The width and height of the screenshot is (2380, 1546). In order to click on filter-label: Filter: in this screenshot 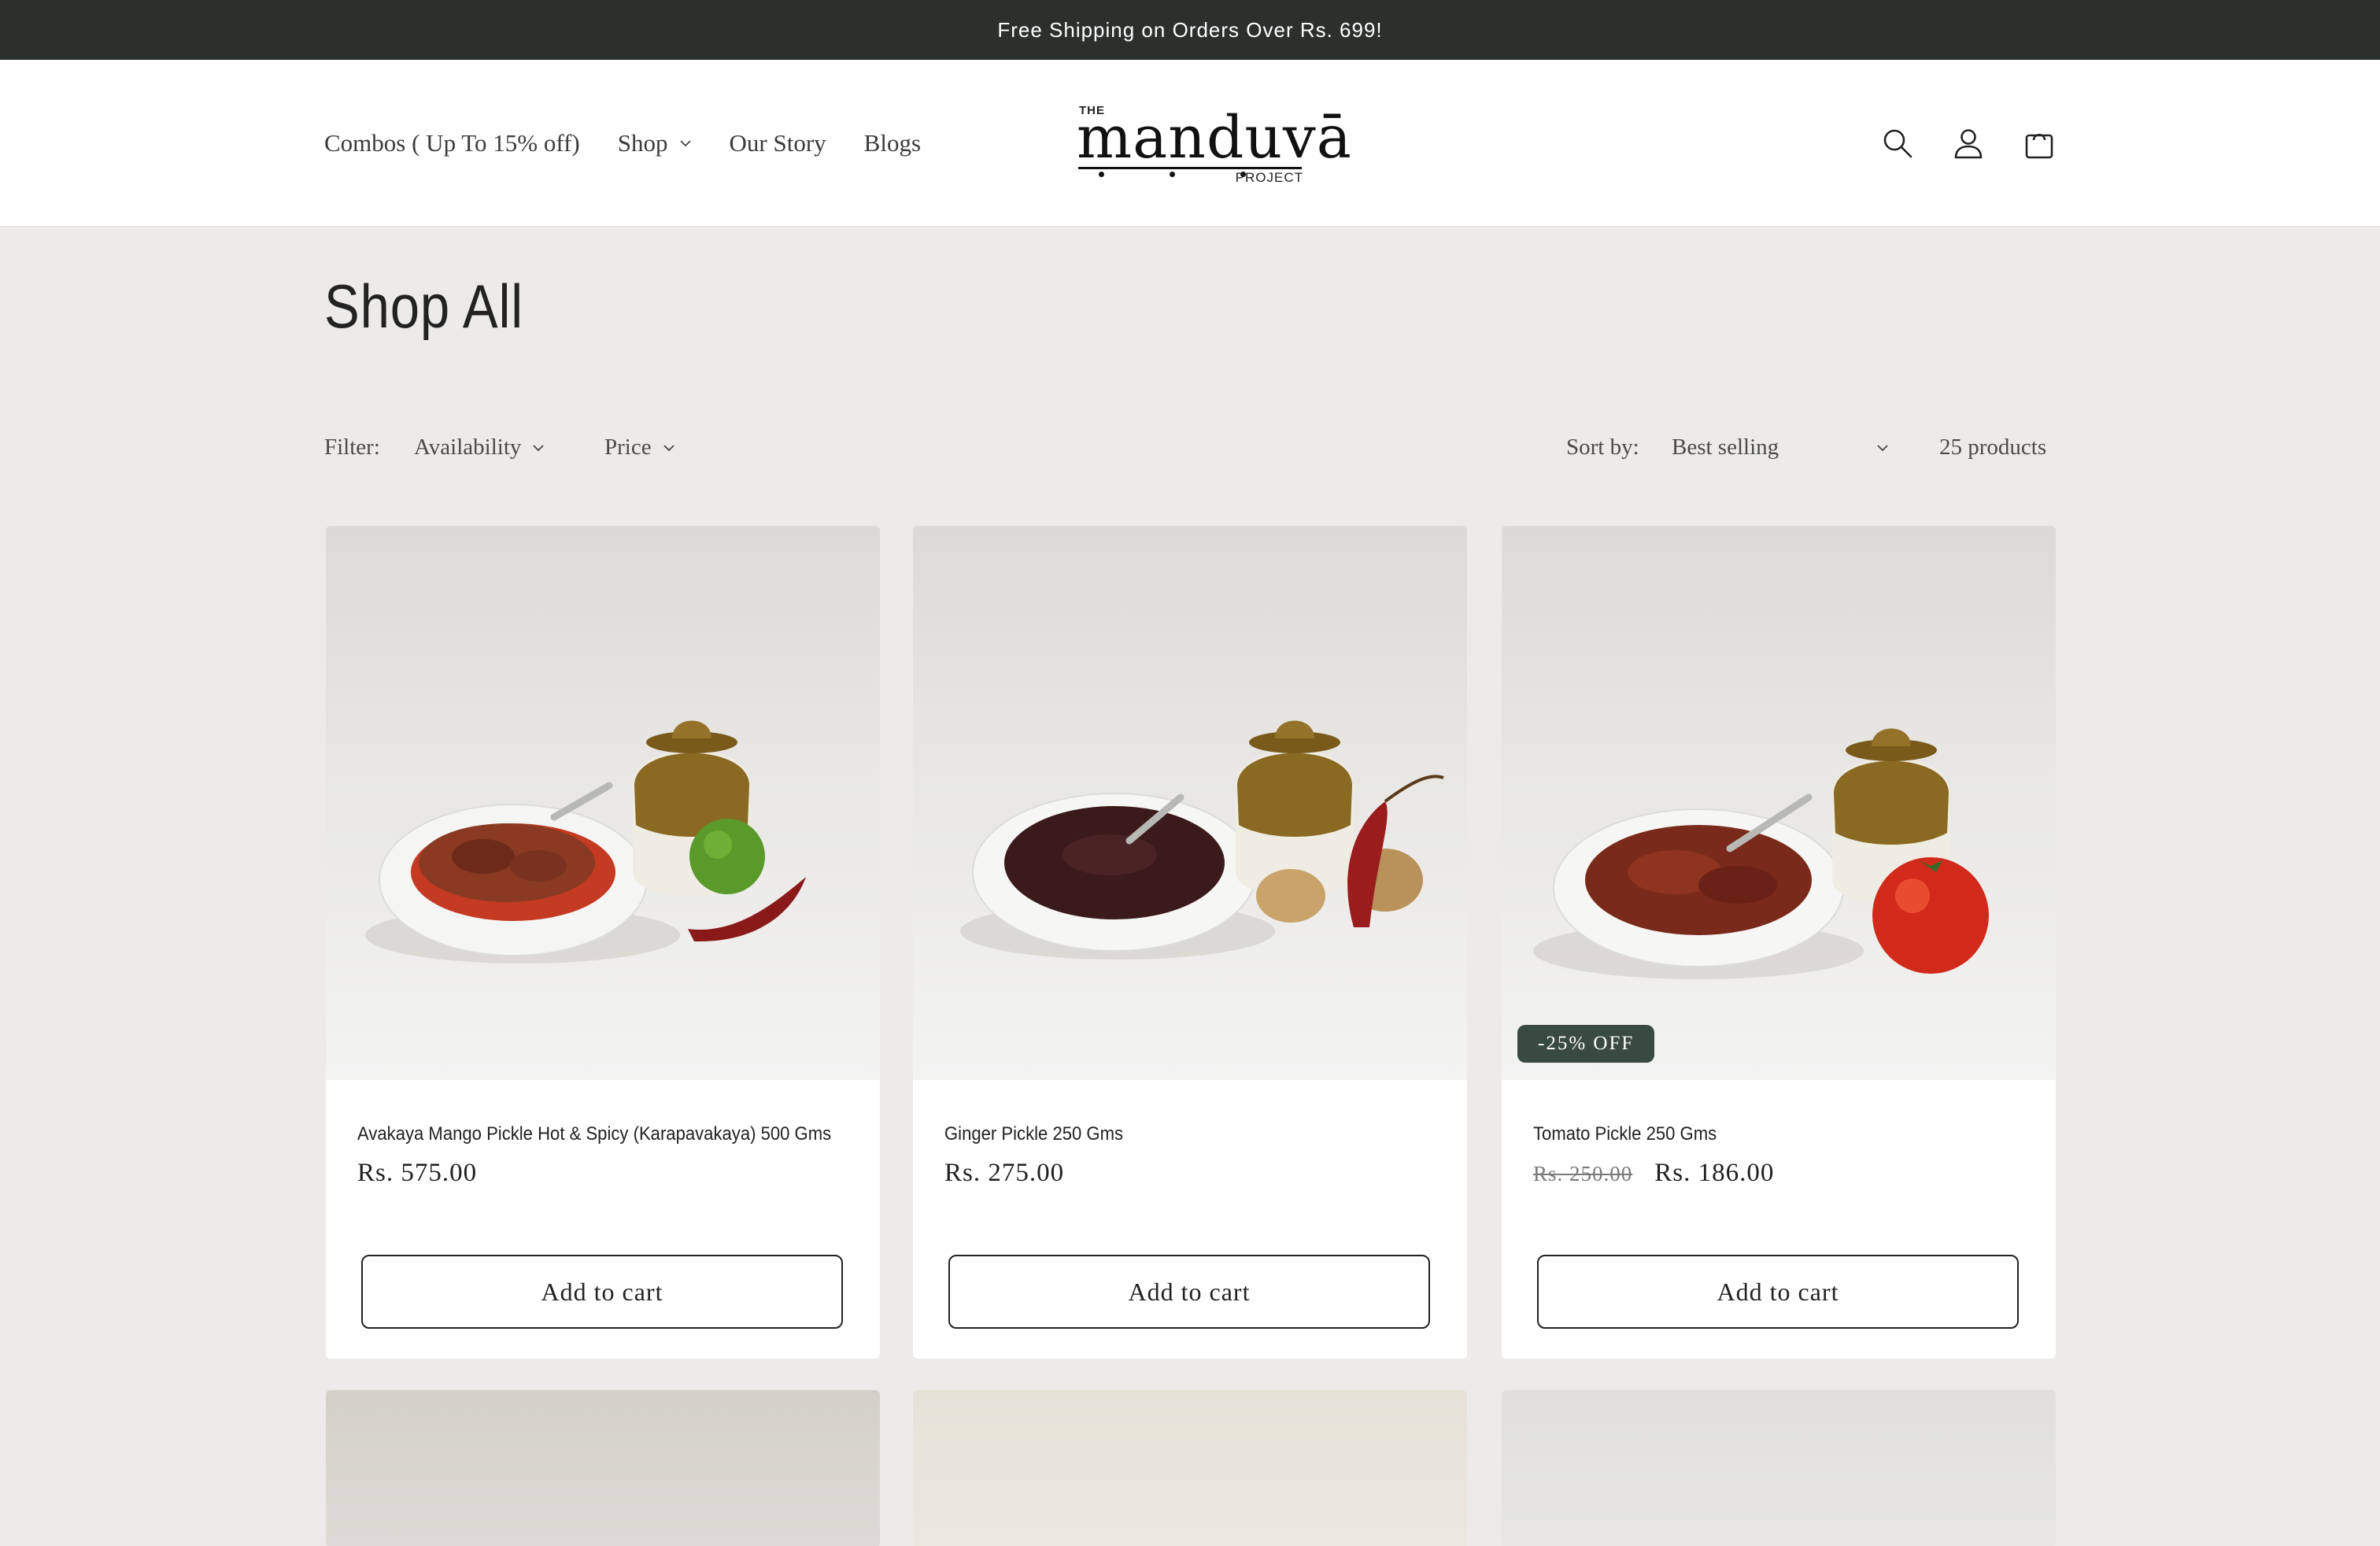, I will do `click(352, 447)`.